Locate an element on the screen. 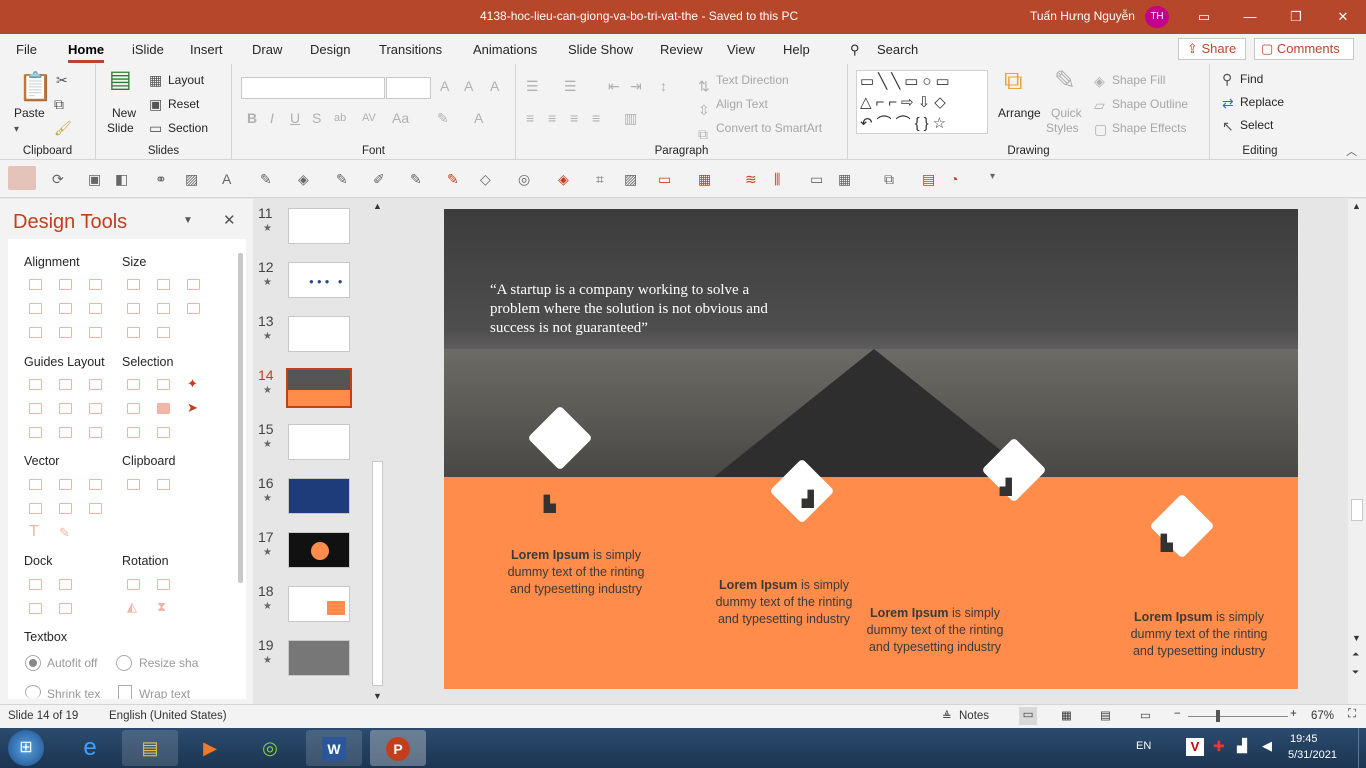 This screenshot has height=768, width=1366. grow-font-icon: A is located at coordinates (444, 86).